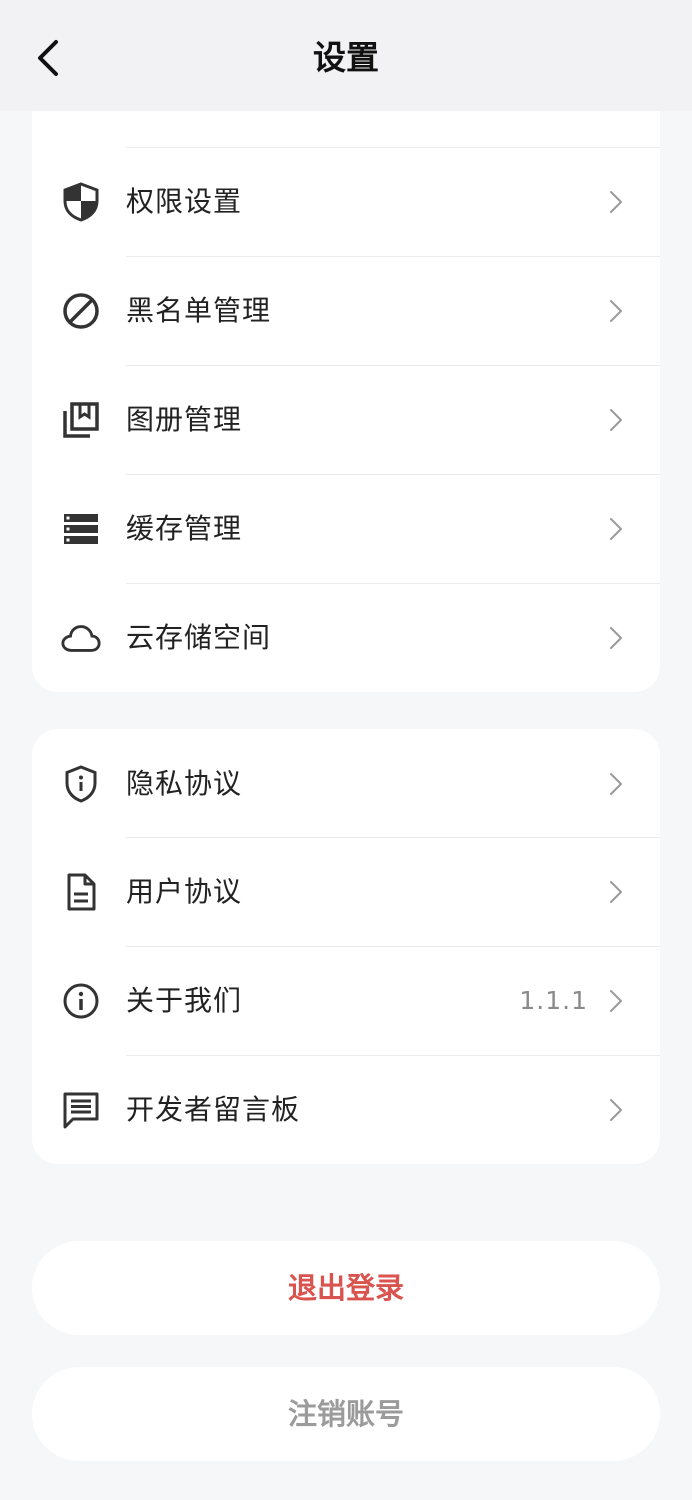  Describe the element at coordinates (199, 310) in the screenshot. I see `row-label: 黑名单管理` at that location.